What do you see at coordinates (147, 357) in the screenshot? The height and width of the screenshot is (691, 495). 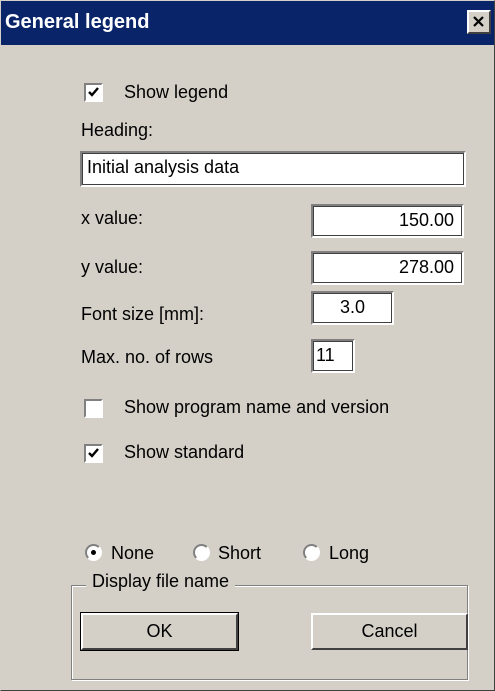 I see `max-rows-label: Max. no. of rows` at bounding box center [147, 357].